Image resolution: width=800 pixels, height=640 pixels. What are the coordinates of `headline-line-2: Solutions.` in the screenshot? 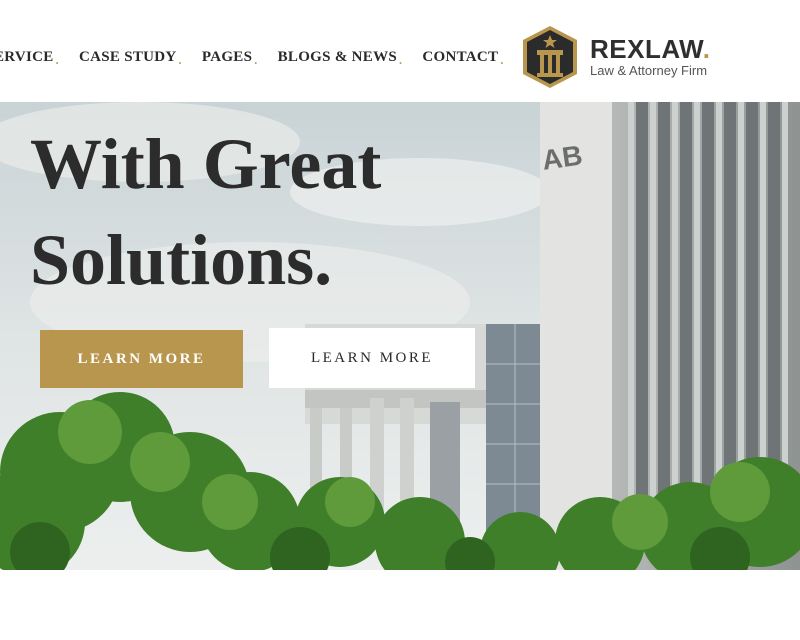 It's located at (181, 260).